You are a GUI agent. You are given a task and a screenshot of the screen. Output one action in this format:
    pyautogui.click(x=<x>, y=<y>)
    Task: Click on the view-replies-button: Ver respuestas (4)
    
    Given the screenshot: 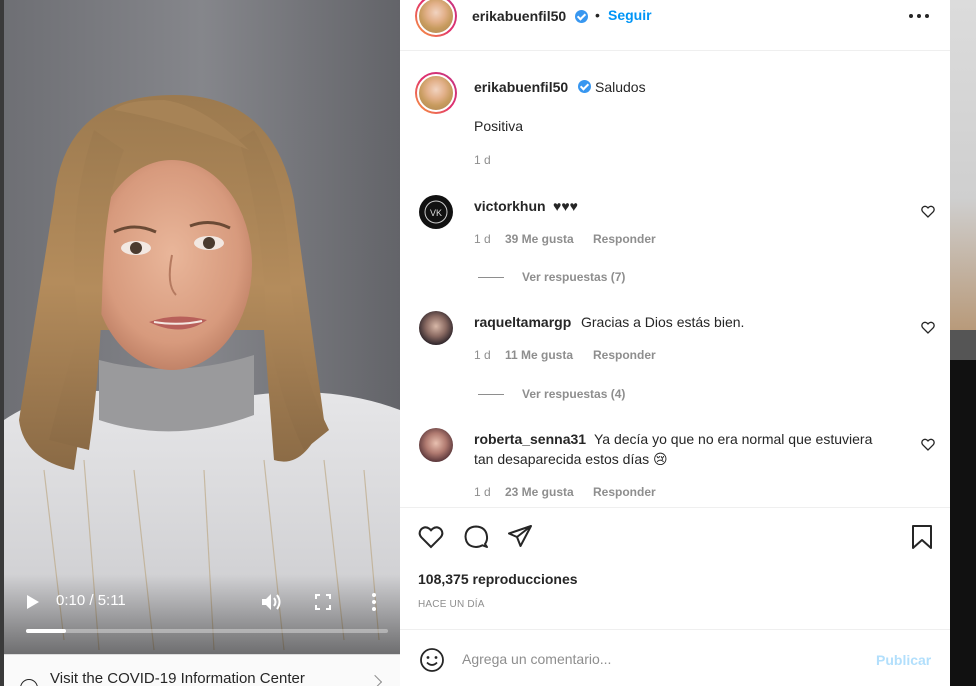 What is the action you would take?
    pyautogui.click(x=573, y=394)
    